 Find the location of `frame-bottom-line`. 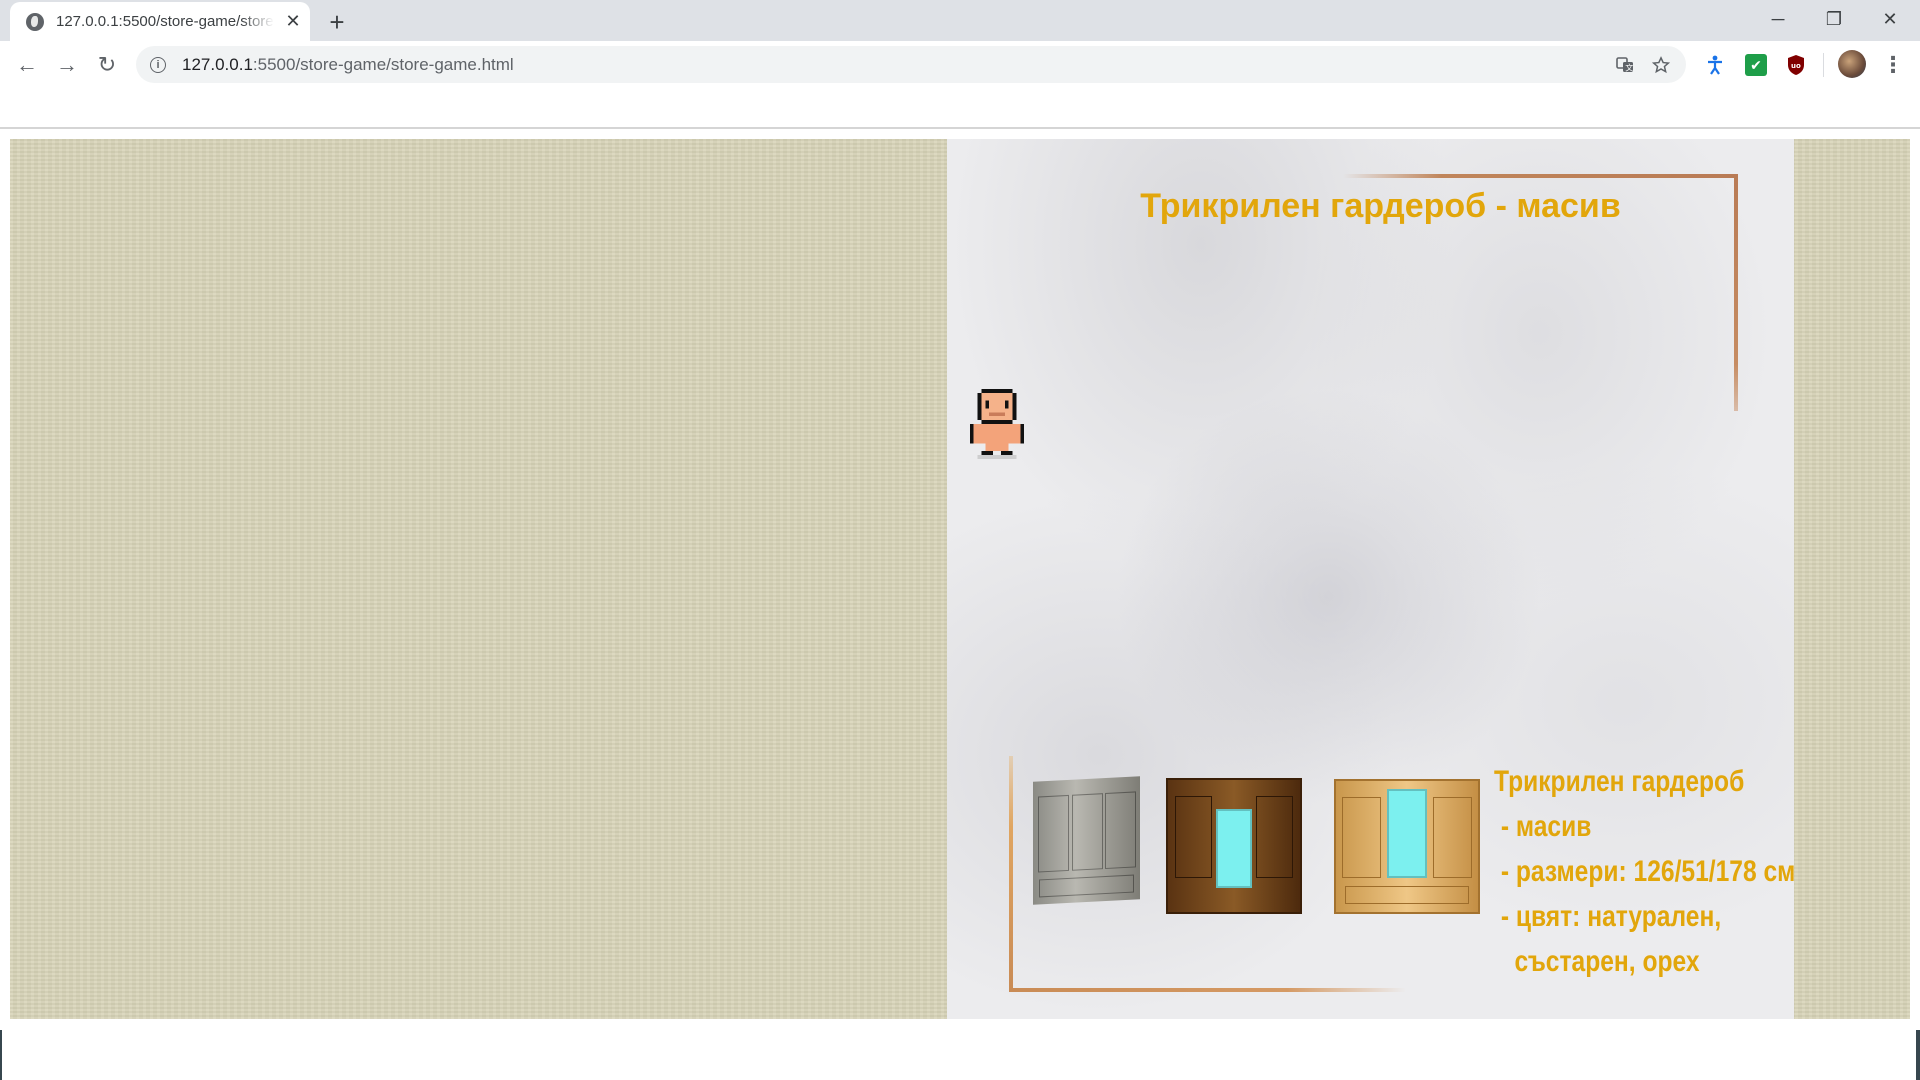

frame-bottom-line is located at coordinates (1207, 990).